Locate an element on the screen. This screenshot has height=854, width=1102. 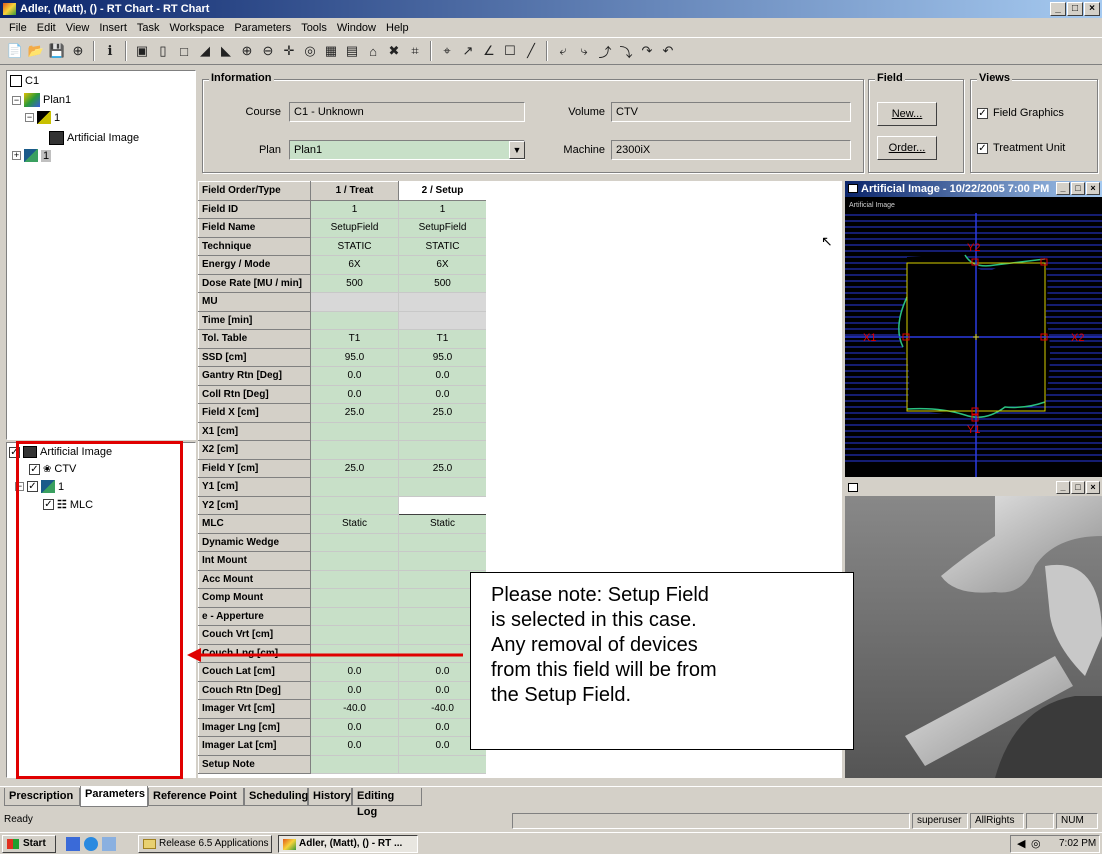
open-icon: 📂 is located at coordinates (36, 51).